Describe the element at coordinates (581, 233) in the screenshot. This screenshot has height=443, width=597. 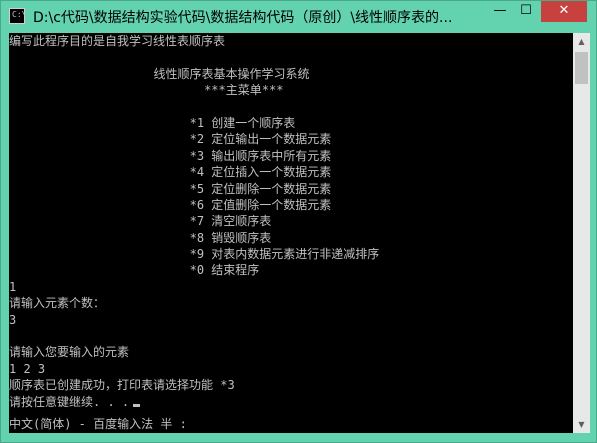
I see `vertical-scrollbar: ▲ ▼` at that location.